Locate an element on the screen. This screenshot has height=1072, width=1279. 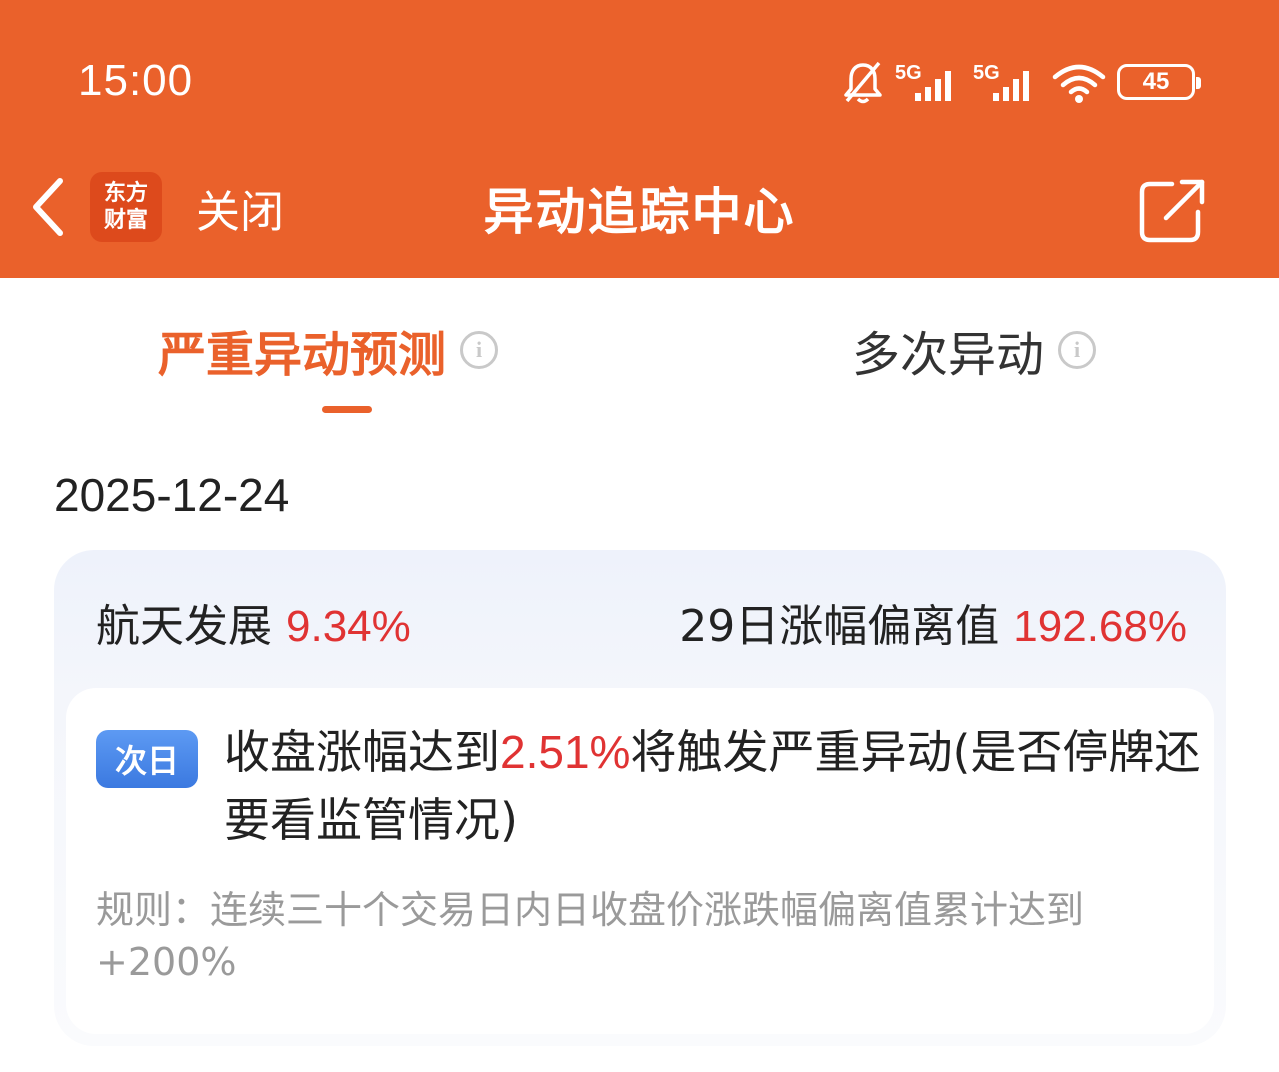
tab-multiple-anomalies: 多次异动 i is located at coordinates (974, 350).